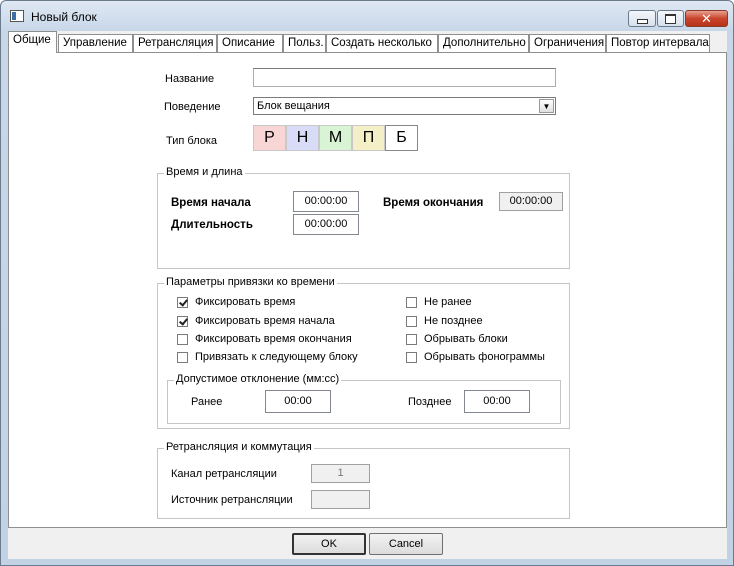  I want to click on close-icon: ✕, so click(706, 18).